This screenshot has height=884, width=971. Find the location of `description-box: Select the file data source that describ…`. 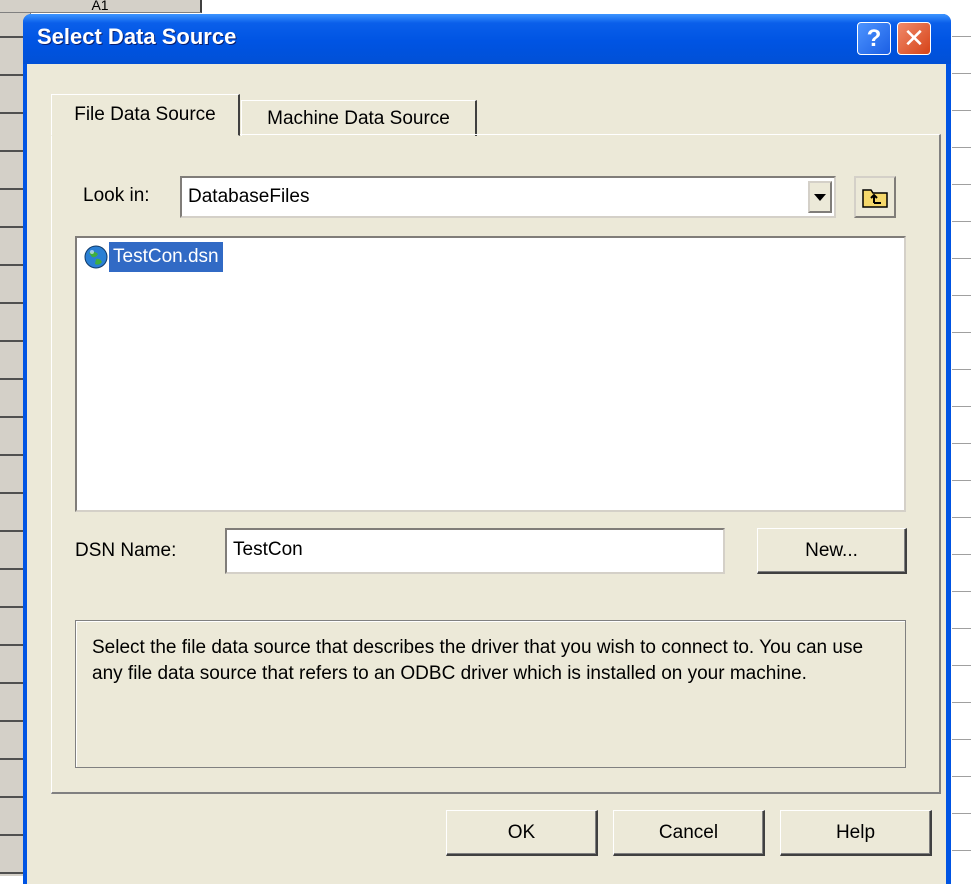

description-box: Select the file data source that describ… is located at coordinates (490, 694).